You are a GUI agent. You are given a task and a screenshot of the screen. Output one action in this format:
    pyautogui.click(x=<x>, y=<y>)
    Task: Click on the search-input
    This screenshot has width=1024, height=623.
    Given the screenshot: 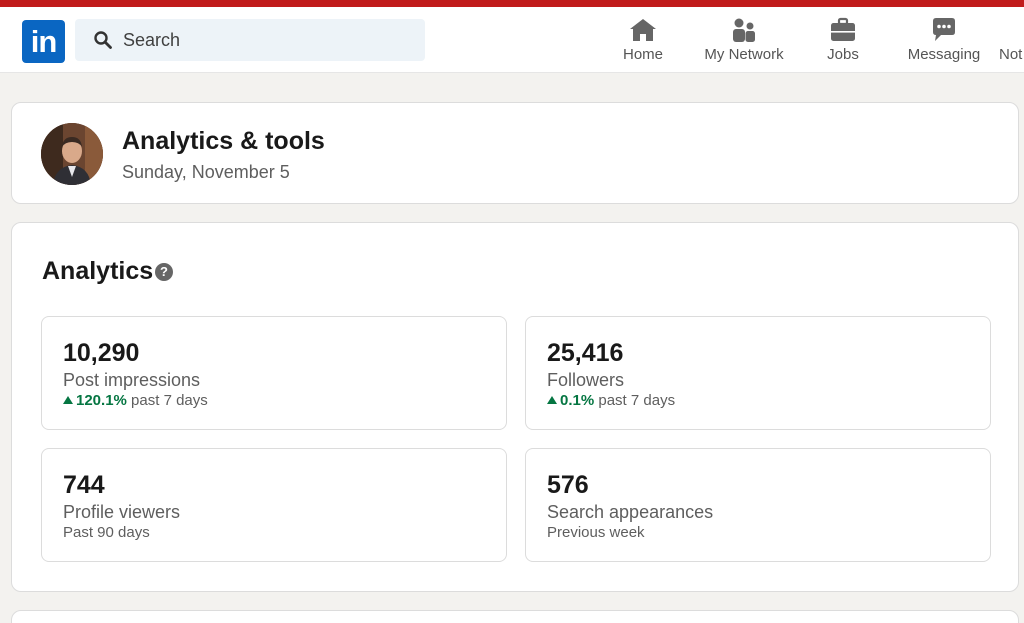 What is the action you would take?
    pyautogui.click(x=268, y=40)
    